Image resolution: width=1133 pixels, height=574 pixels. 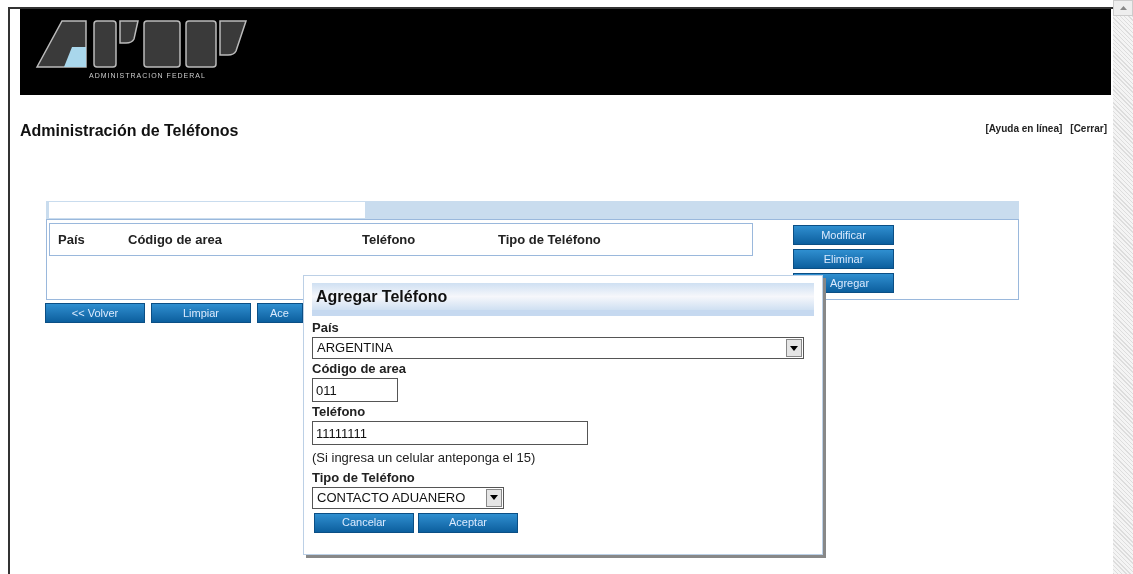 I want to click on field-label: País, so click(x=326, y=328).